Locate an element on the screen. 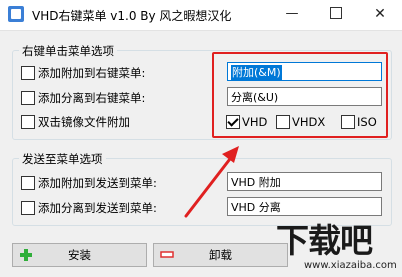 The image size is (402, 277). watermark-url: www.xiazaiba.com is located at coordinates (350, 265).